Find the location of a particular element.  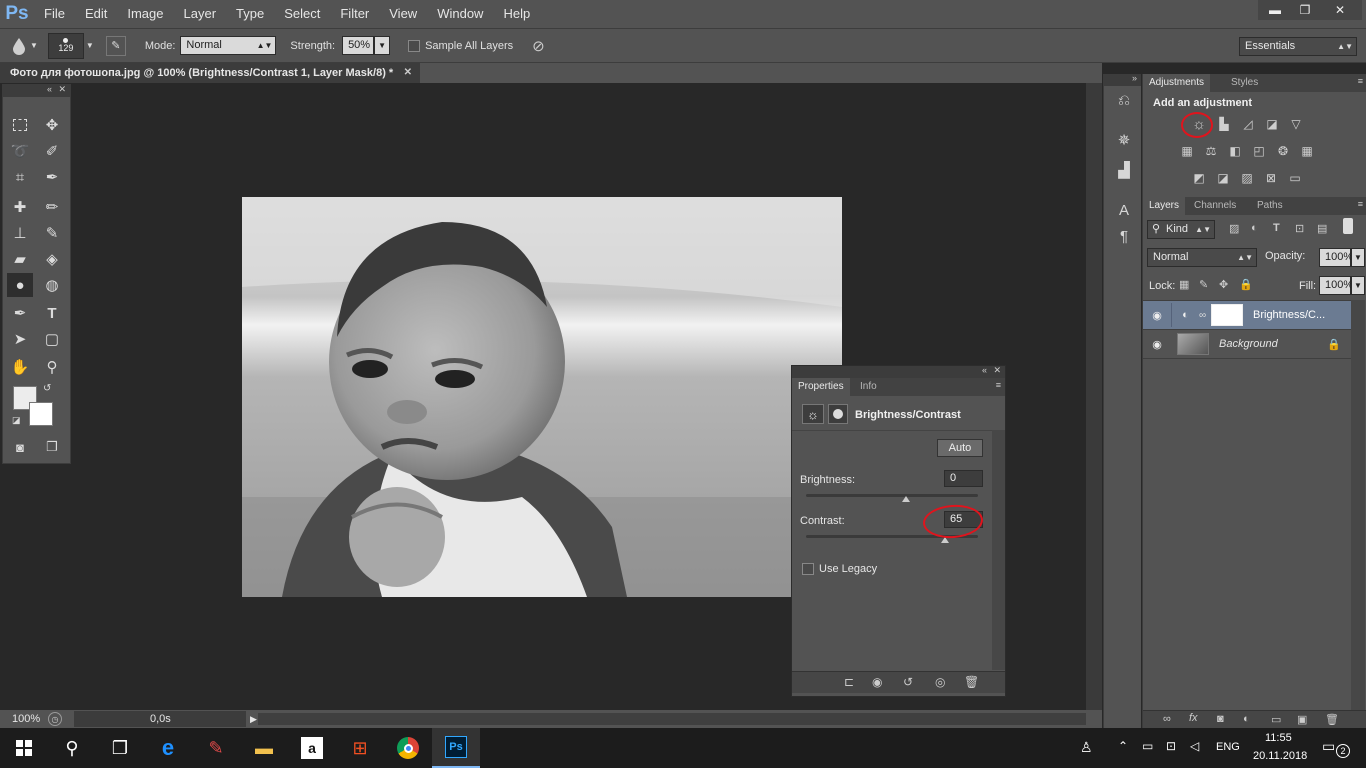

tab-properties: Properties is located at coordinates (821, 387).